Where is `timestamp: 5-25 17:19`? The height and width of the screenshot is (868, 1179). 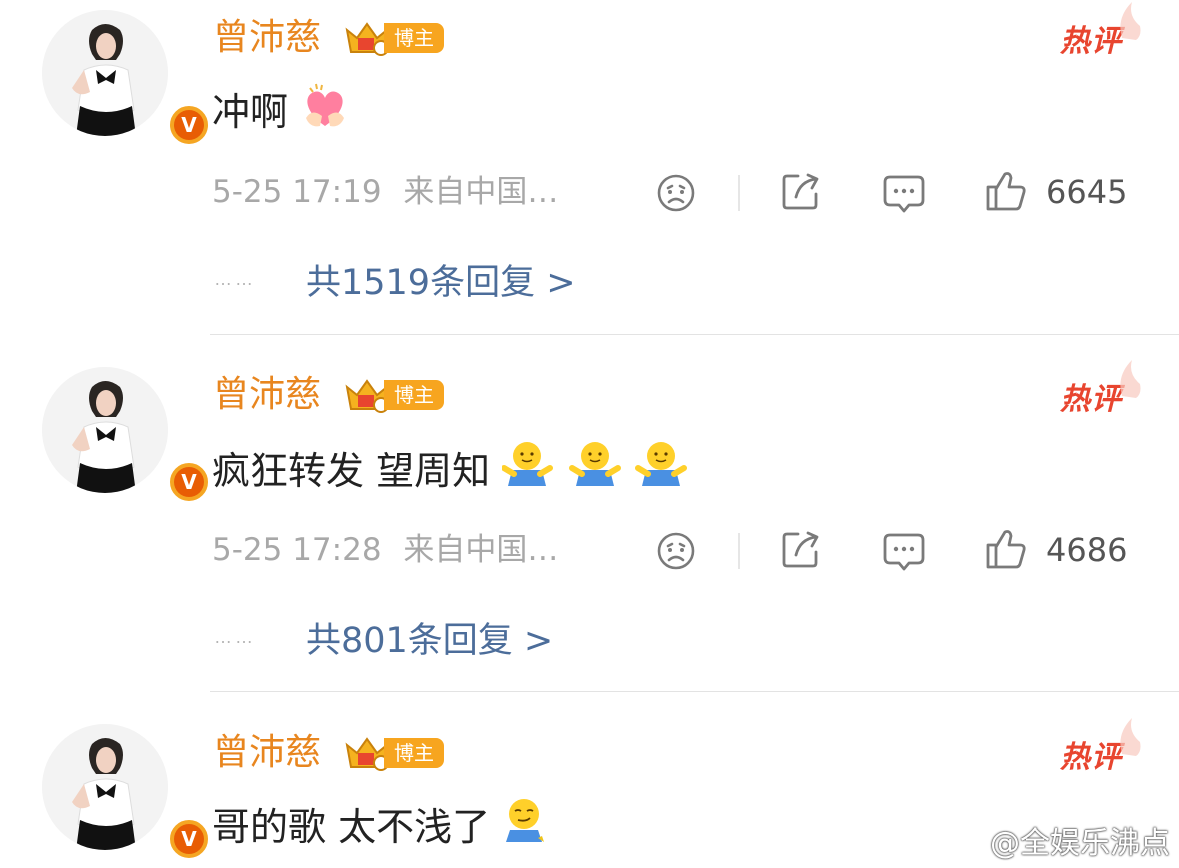 timestamp: 5-25 17:19 is located at coordinates (297, 192).